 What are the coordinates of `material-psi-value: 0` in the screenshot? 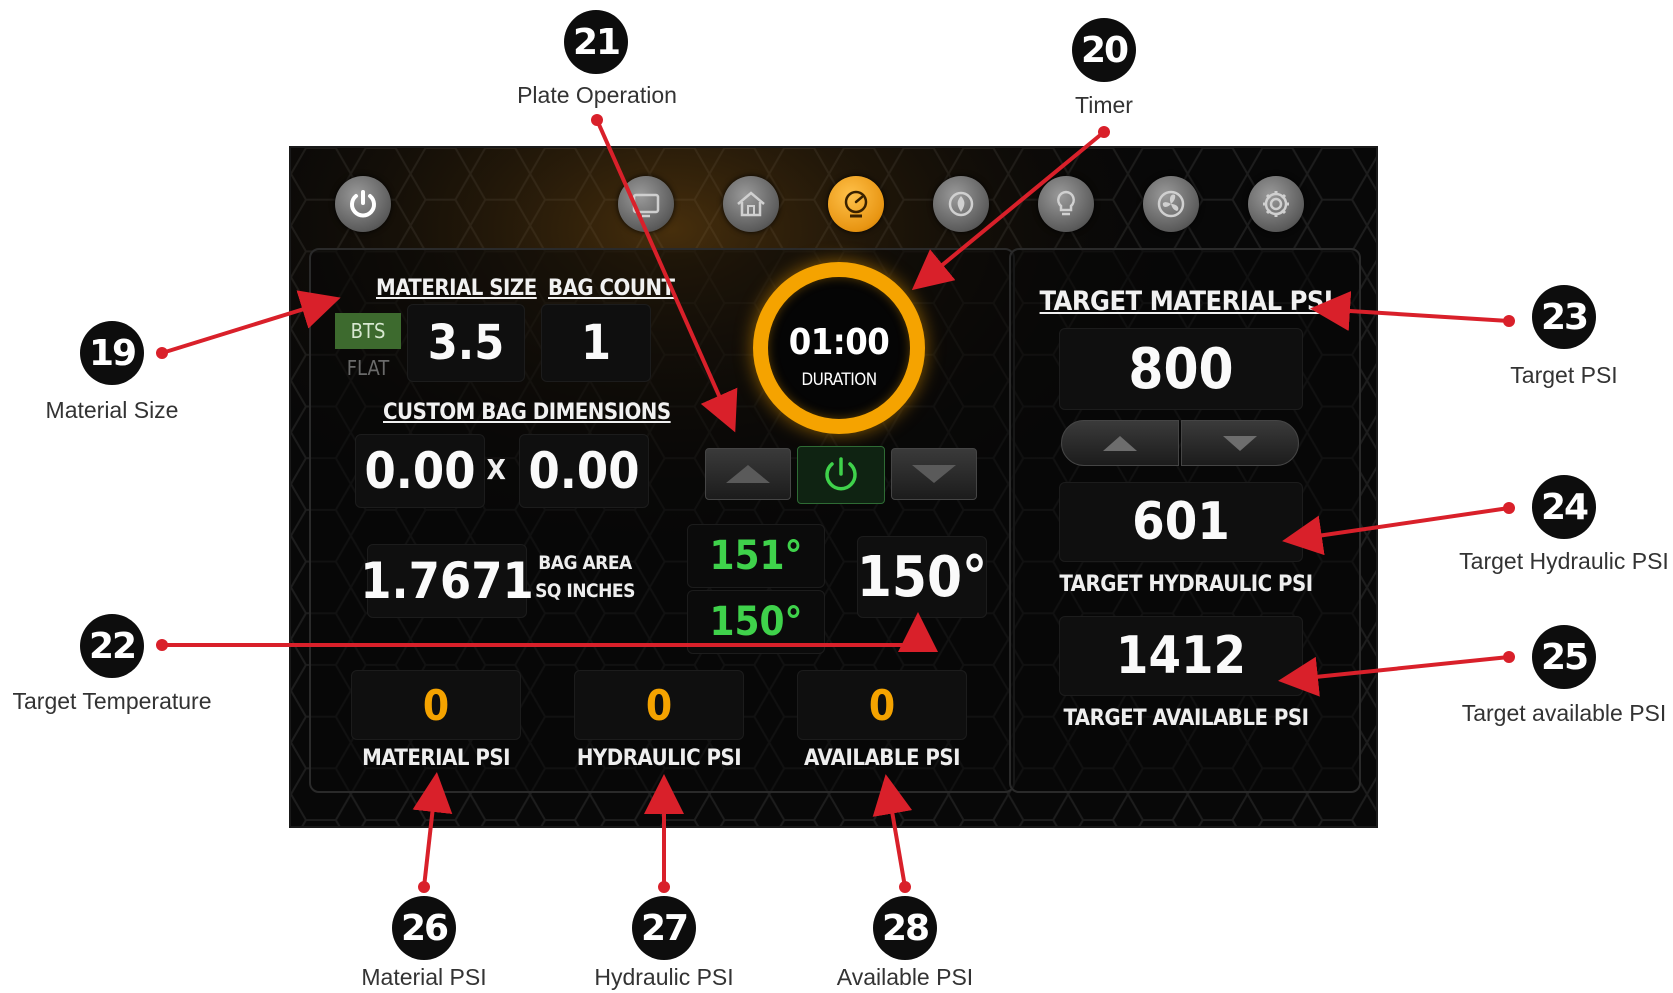 It's located at (436, 705).